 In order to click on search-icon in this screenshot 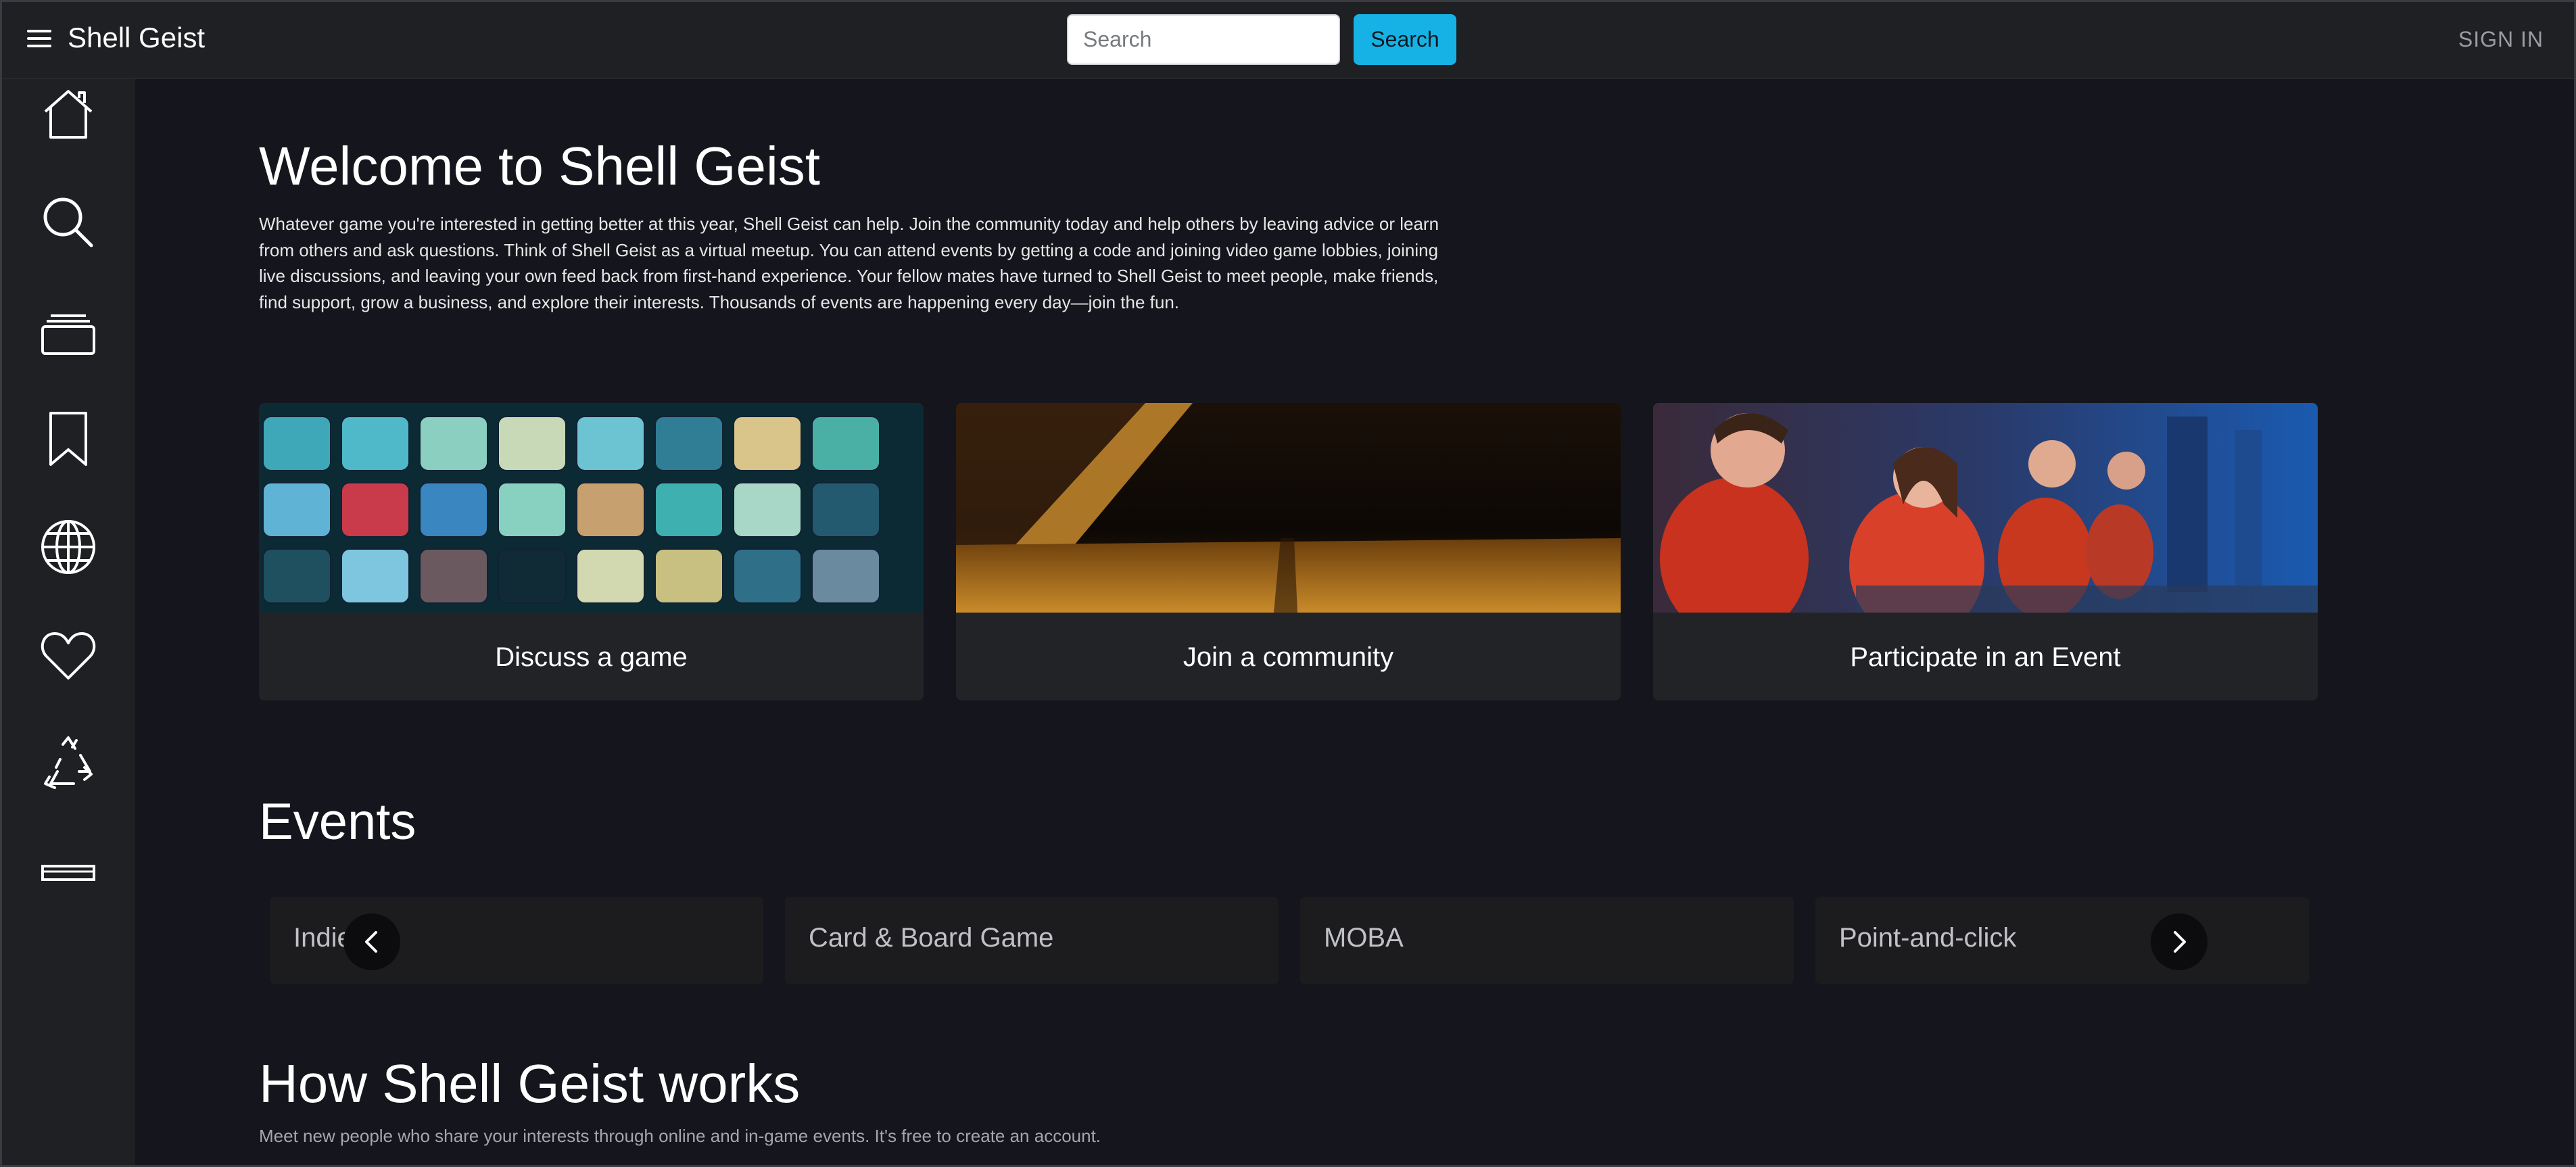, I will do `click(68, 223)`.